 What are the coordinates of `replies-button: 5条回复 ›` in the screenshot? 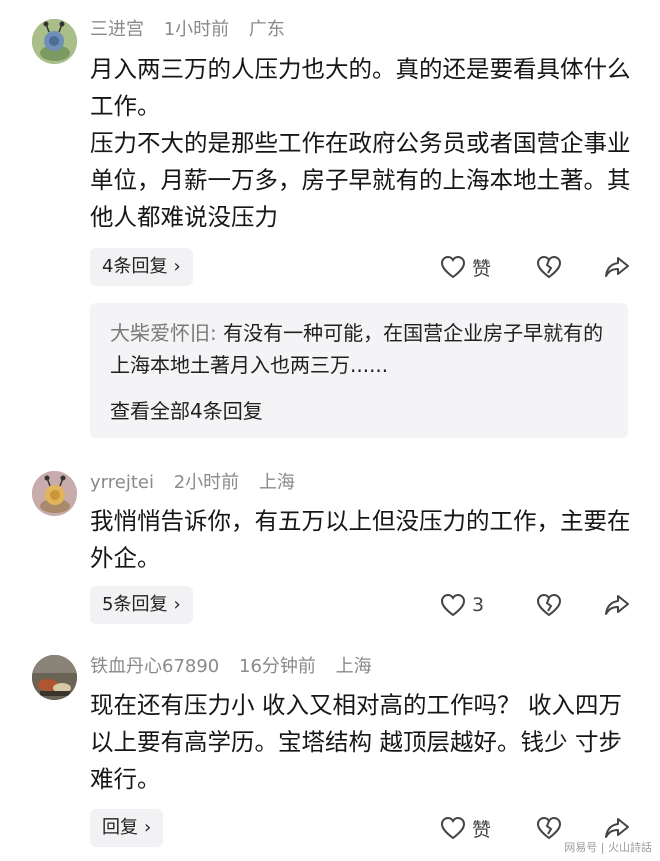 It's located at (141, 605).